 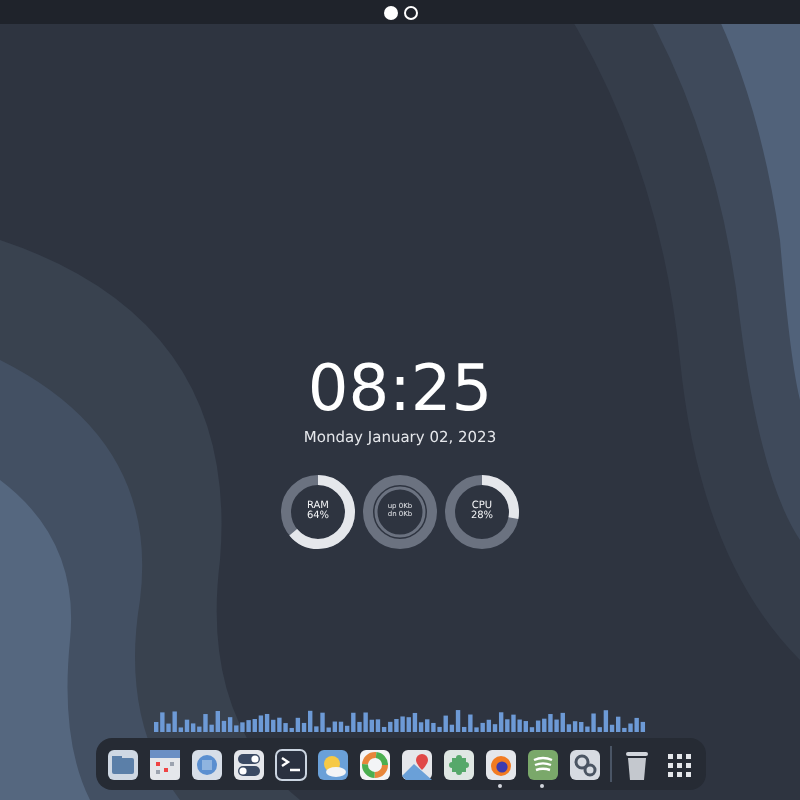 I want to click on puzzle-icon, so click(x=458, y=764).